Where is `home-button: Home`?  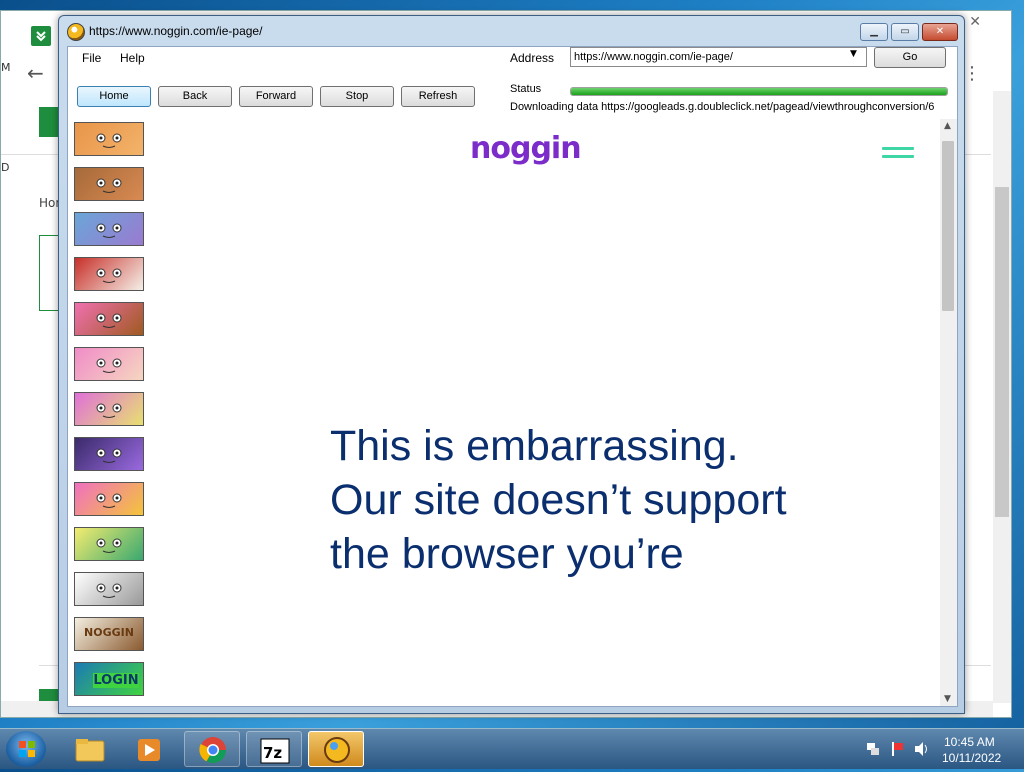 home-button: Home is located at coordinates (114, 96).